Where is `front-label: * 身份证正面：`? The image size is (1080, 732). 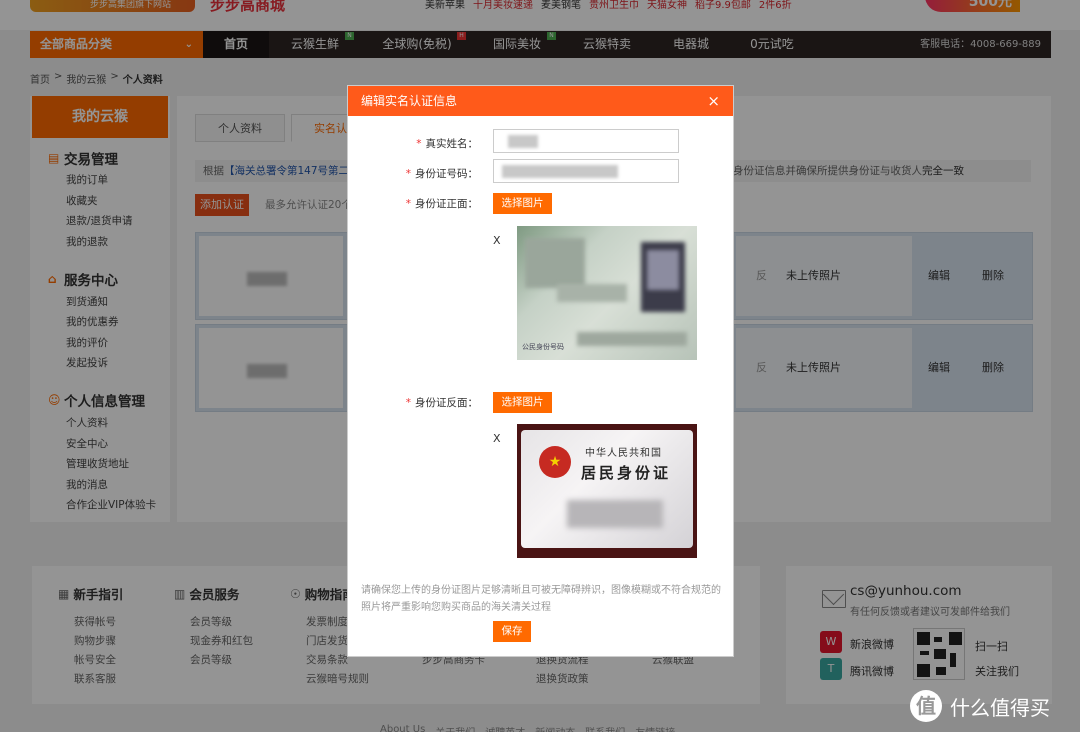
front-label: * 身份证正面： is located at coordinates (413, 203).